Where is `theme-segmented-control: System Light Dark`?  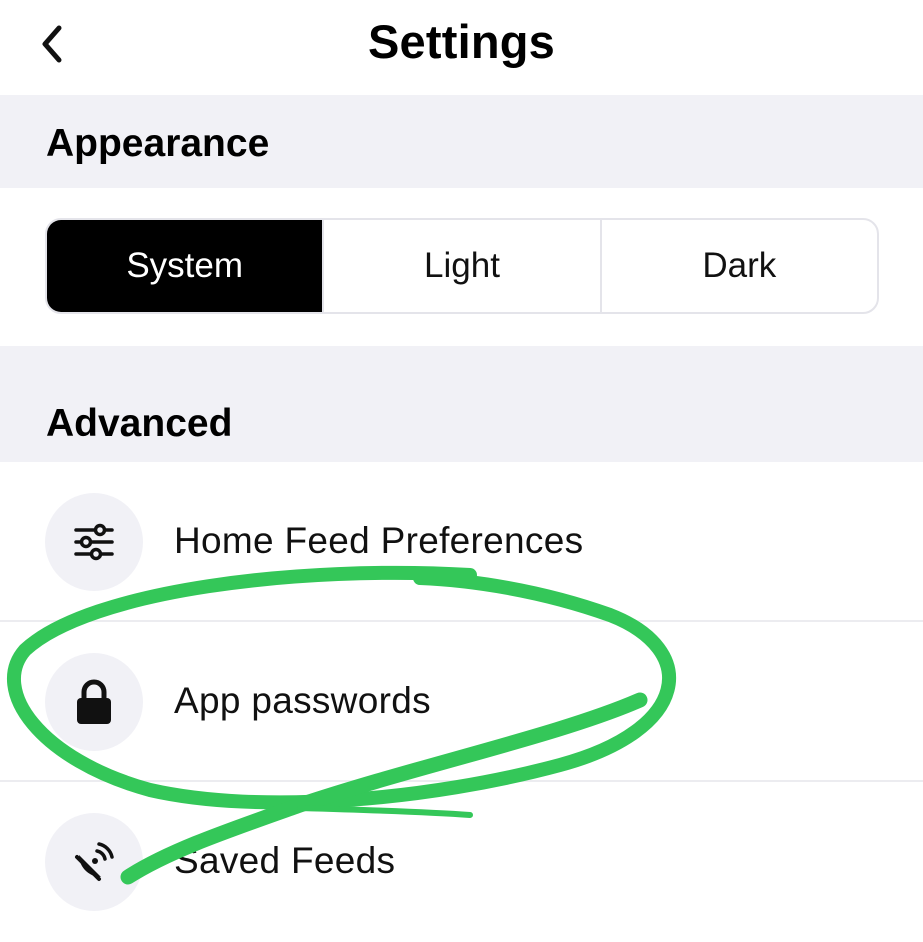
theme-segmented-control: System Light Dark is located at coordinates (462, 266).